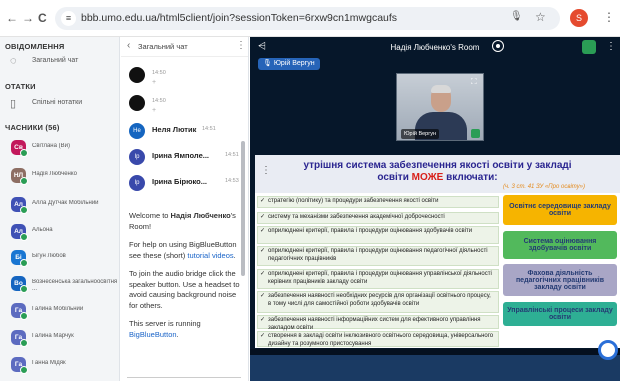 Image resolution: width=620 pixels, height=381 pixels. What do you see at coordinates (440, 107) in the screenshot?
I see `webcam-video: ⛶ Юрій Вергун` at bounding box center [440, 107].